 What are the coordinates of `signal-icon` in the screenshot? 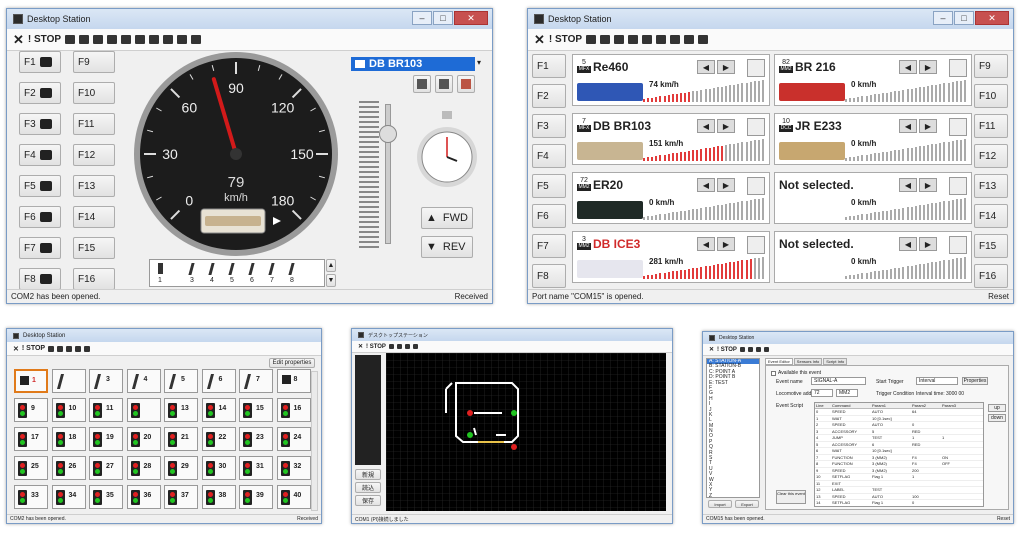 It's located at (160, 268).